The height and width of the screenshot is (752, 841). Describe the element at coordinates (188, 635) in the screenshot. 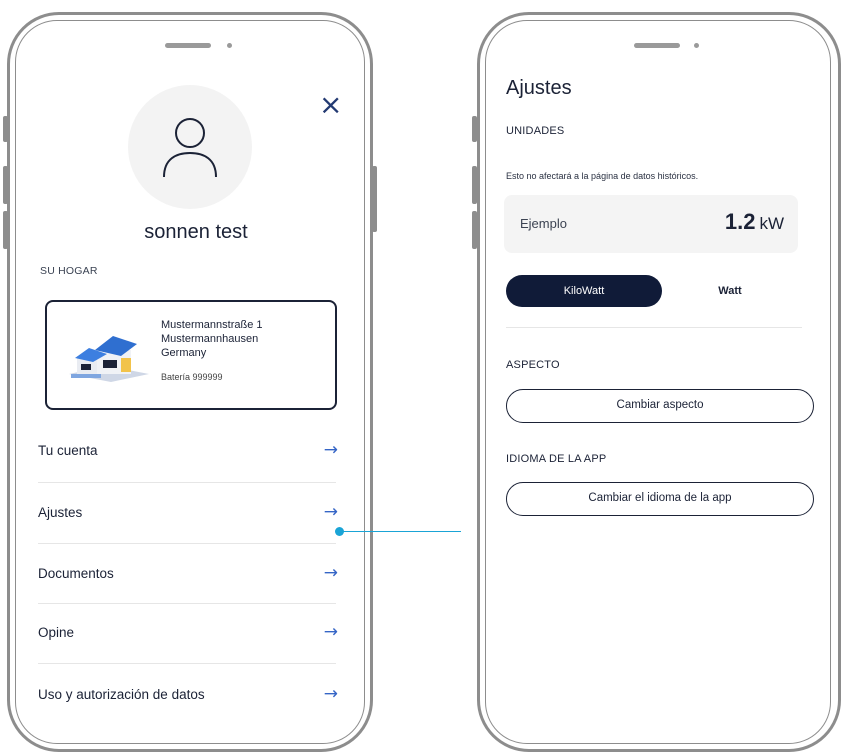

I see `menu-item-feedback: Opine →` at that location.